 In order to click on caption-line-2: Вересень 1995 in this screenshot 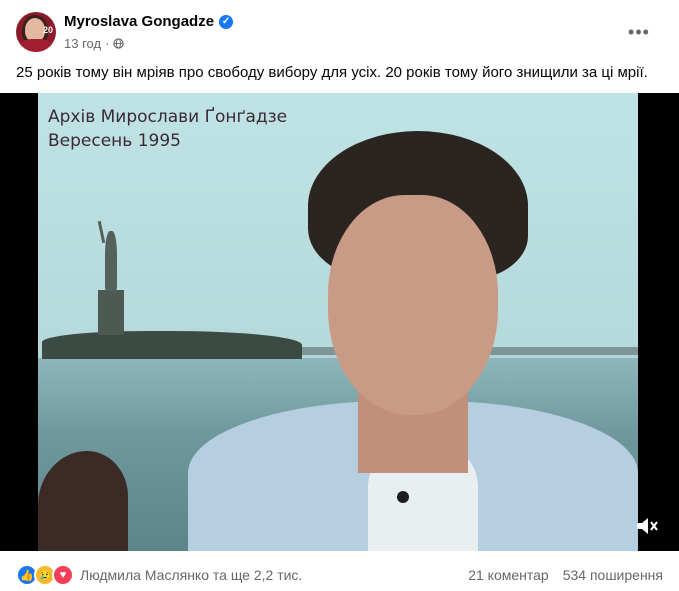, I will do `click(114, 141)`.